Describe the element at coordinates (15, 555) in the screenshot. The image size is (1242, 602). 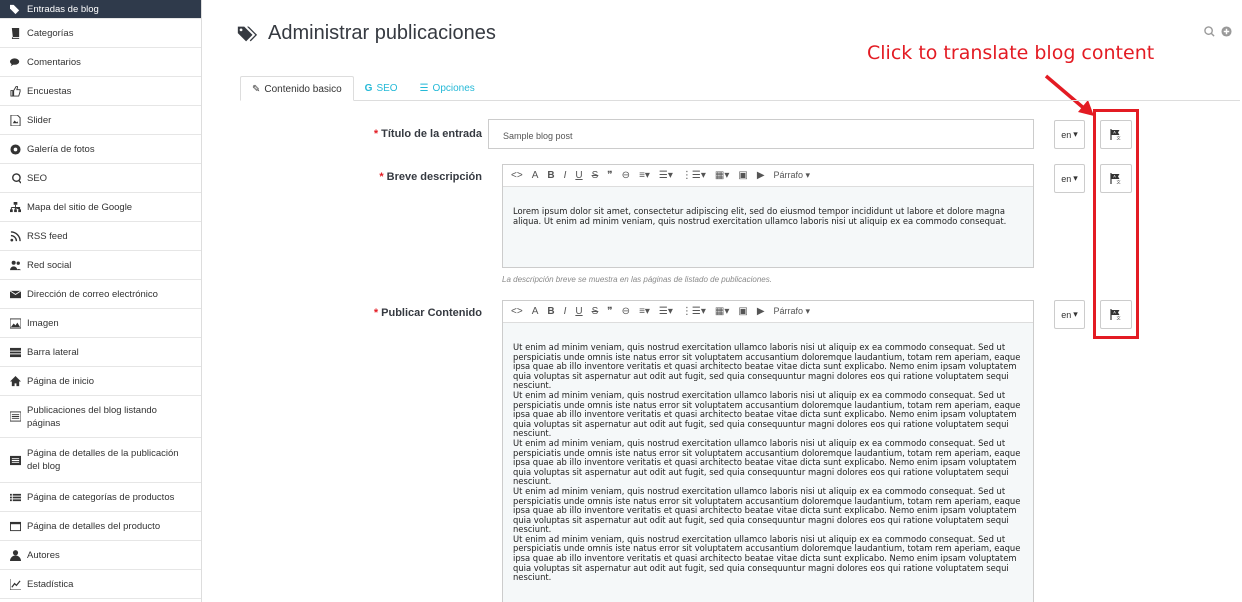
I see `user-icon` at that location.